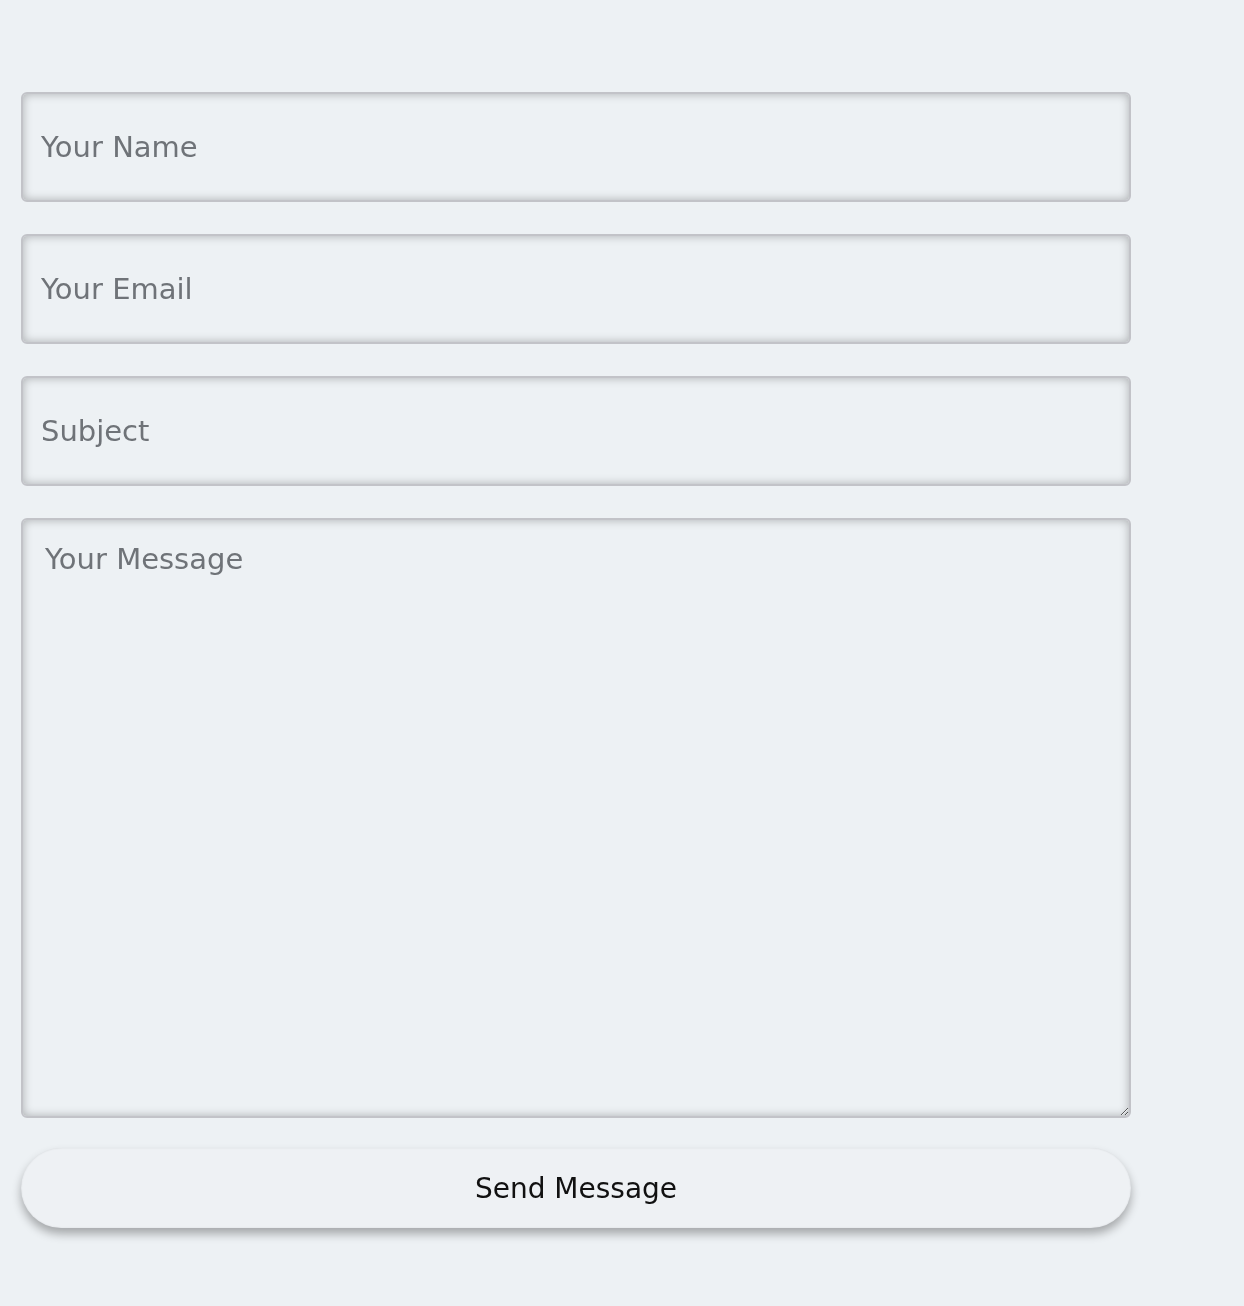 The width and height of the screenshot is (1244, 1306). I want to click on input-field: Subject, so click(576, 431).